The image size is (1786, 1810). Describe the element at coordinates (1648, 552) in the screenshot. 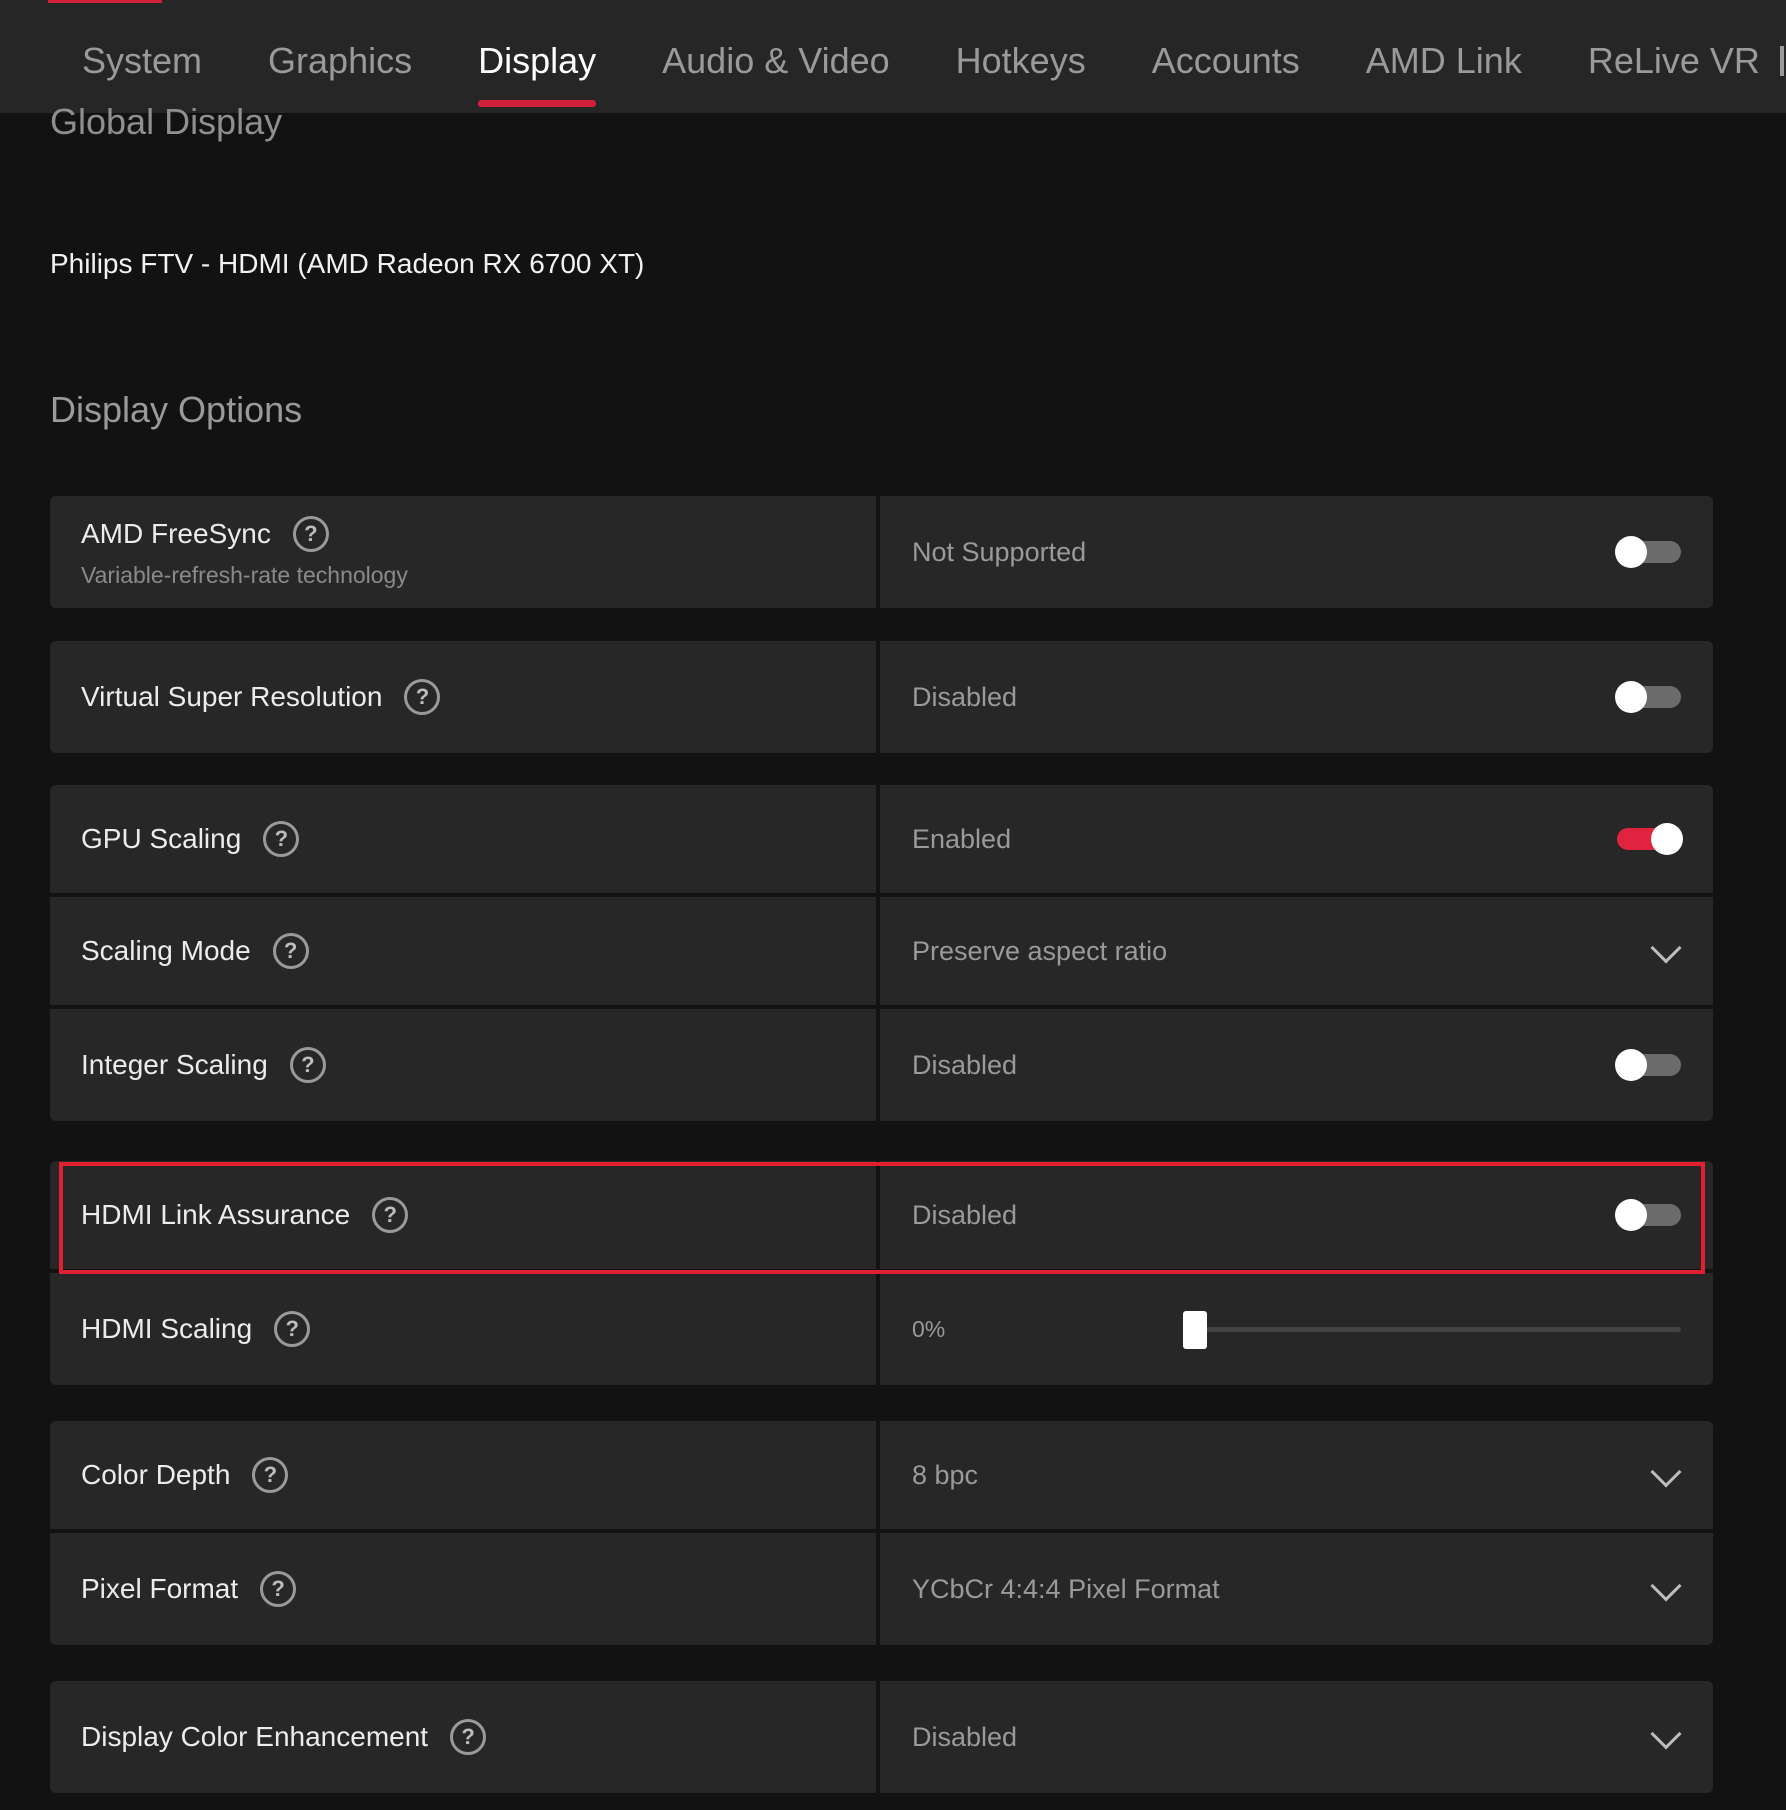

I see `freesync-toggle` at that location.